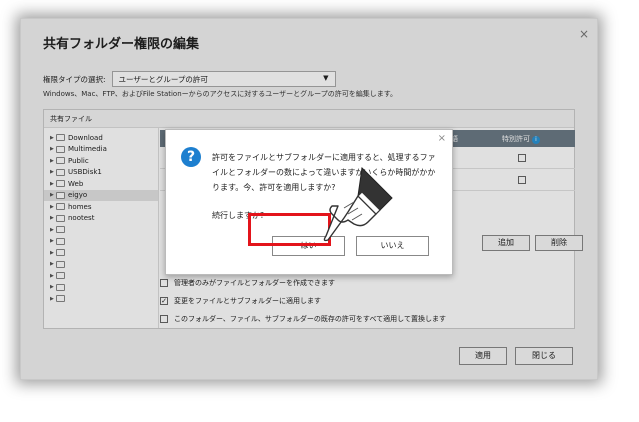 Image resolution: width=639 pixels, height=422 pixels. I want to click on pointing-hand-icon, so click(358, 204).